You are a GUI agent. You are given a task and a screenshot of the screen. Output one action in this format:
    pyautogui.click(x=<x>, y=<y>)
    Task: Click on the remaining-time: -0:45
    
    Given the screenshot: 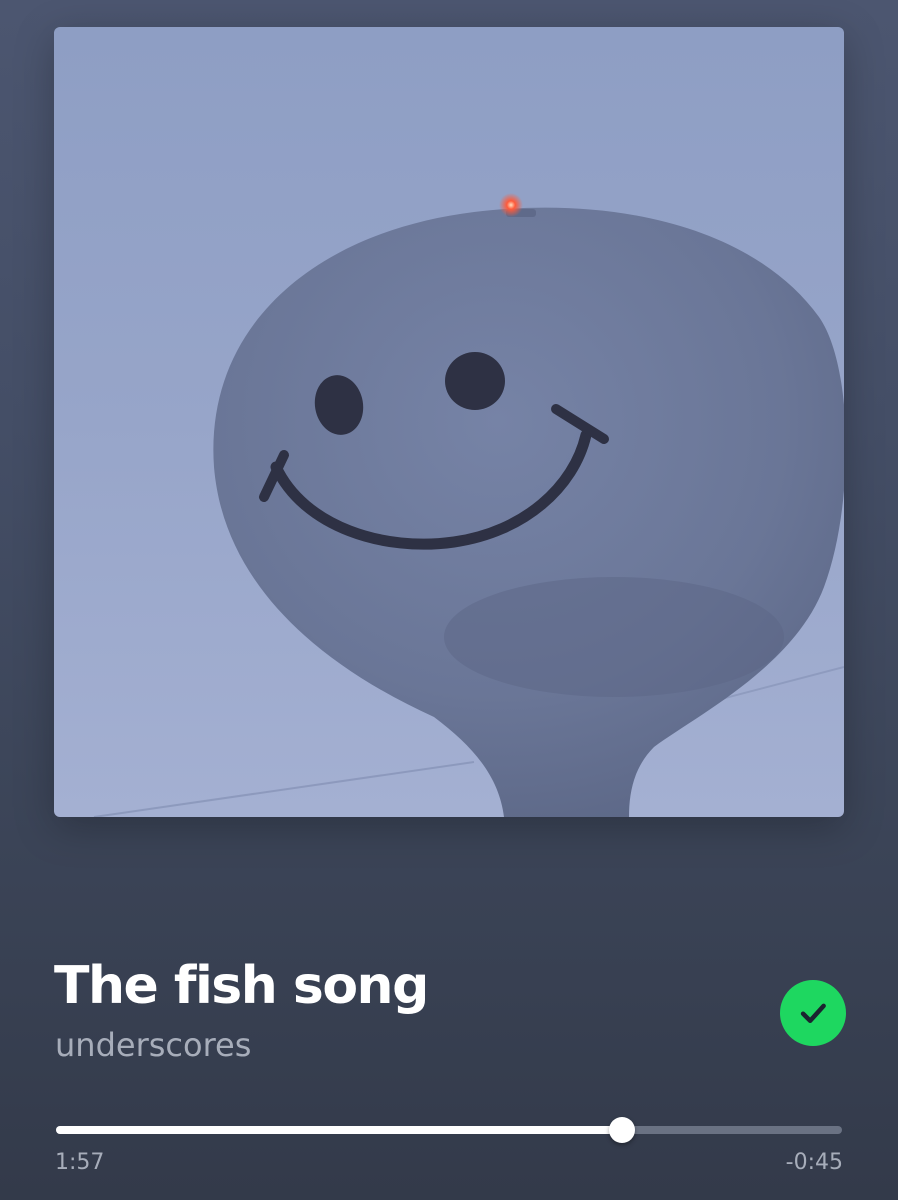 What is the action you would take?
    pyautogui.click(x=814, y=1162)
    